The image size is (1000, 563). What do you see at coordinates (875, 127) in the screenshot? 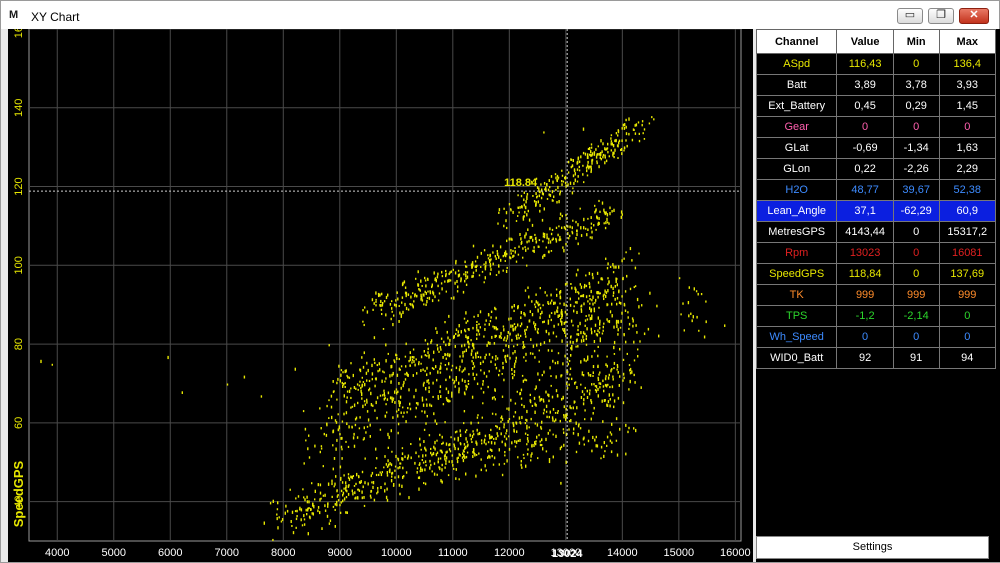
I see `channel-row-gear: Gear 0 0 0` at bounding box center [875, 127].